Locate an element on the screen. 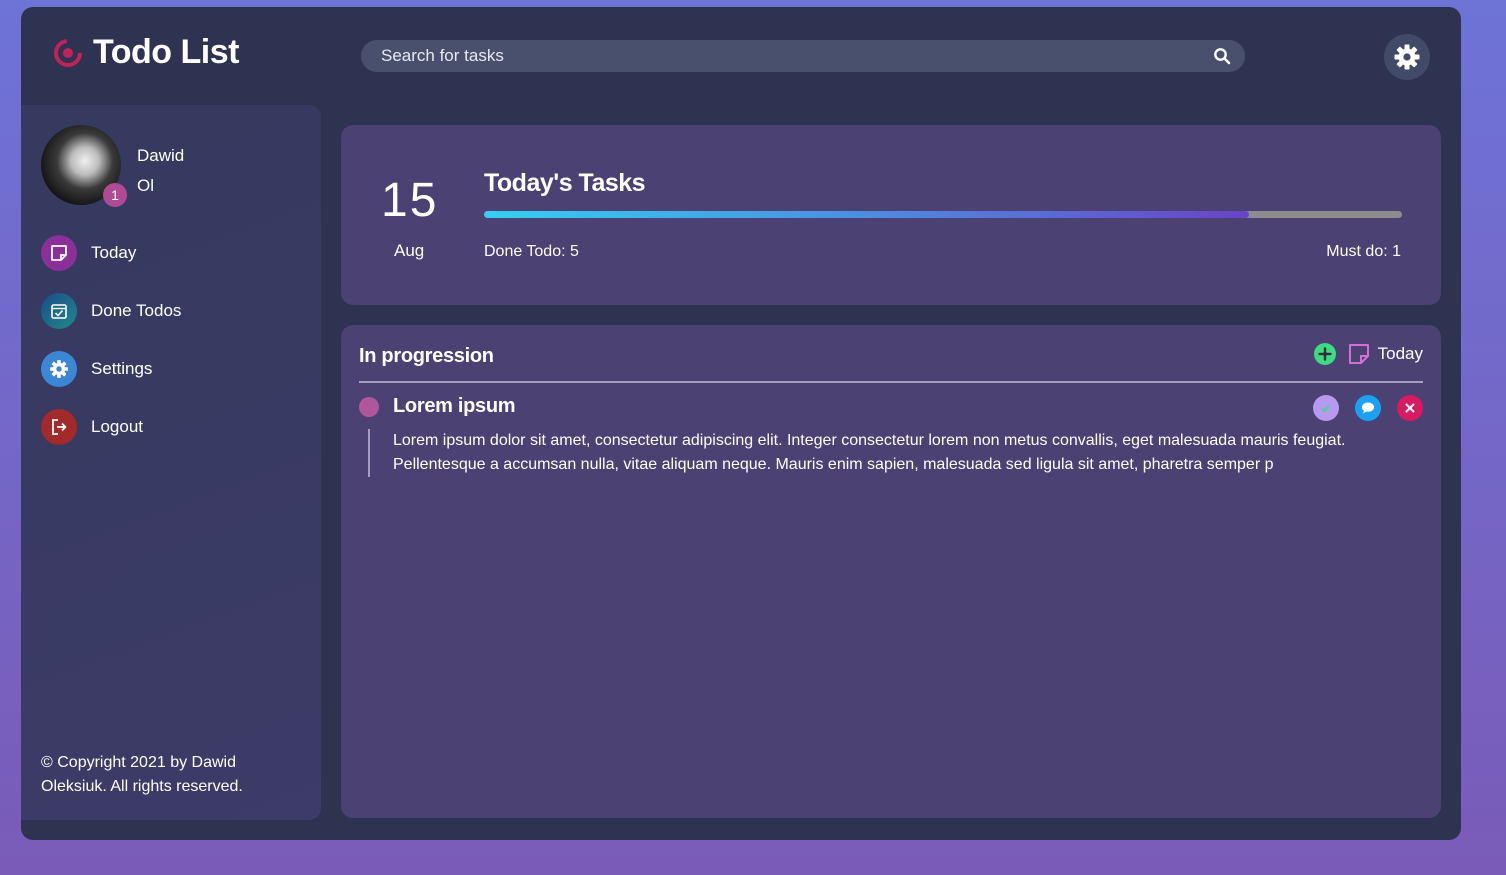 Image resolution: width=1506 pixels, height=875 pixels. sidebar-item-label: Settings is located at coordinates (122, 368).